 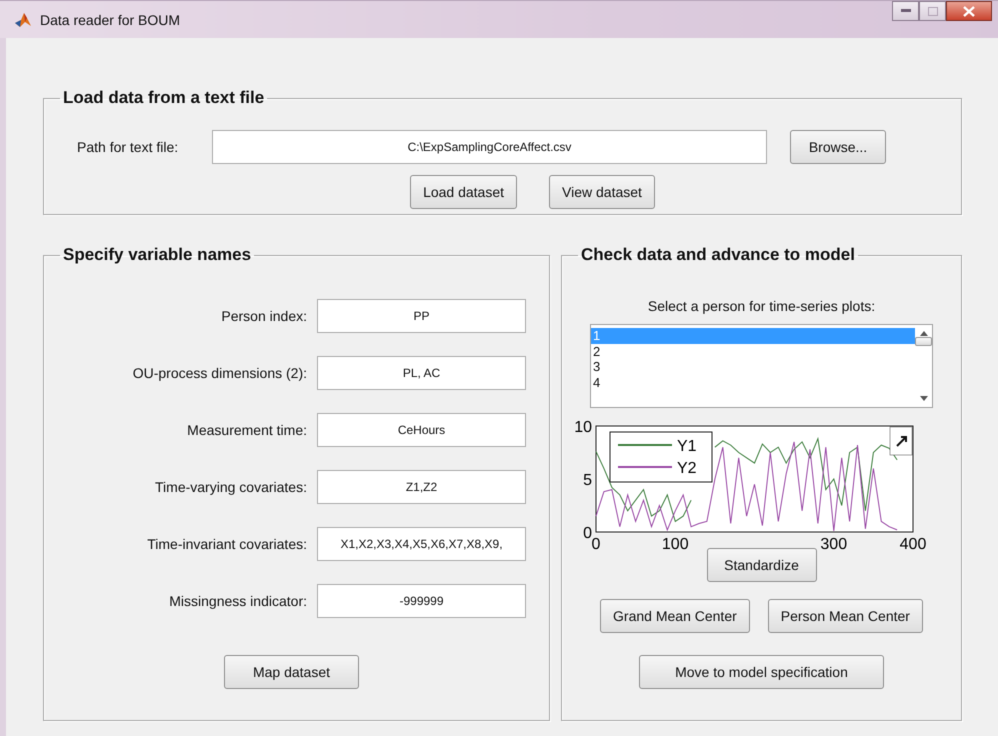 What do you see at coordinates (230, 487) in the screenshot?
I see `field-label: Time-varying covariates:` at bounding box center [230, 487].